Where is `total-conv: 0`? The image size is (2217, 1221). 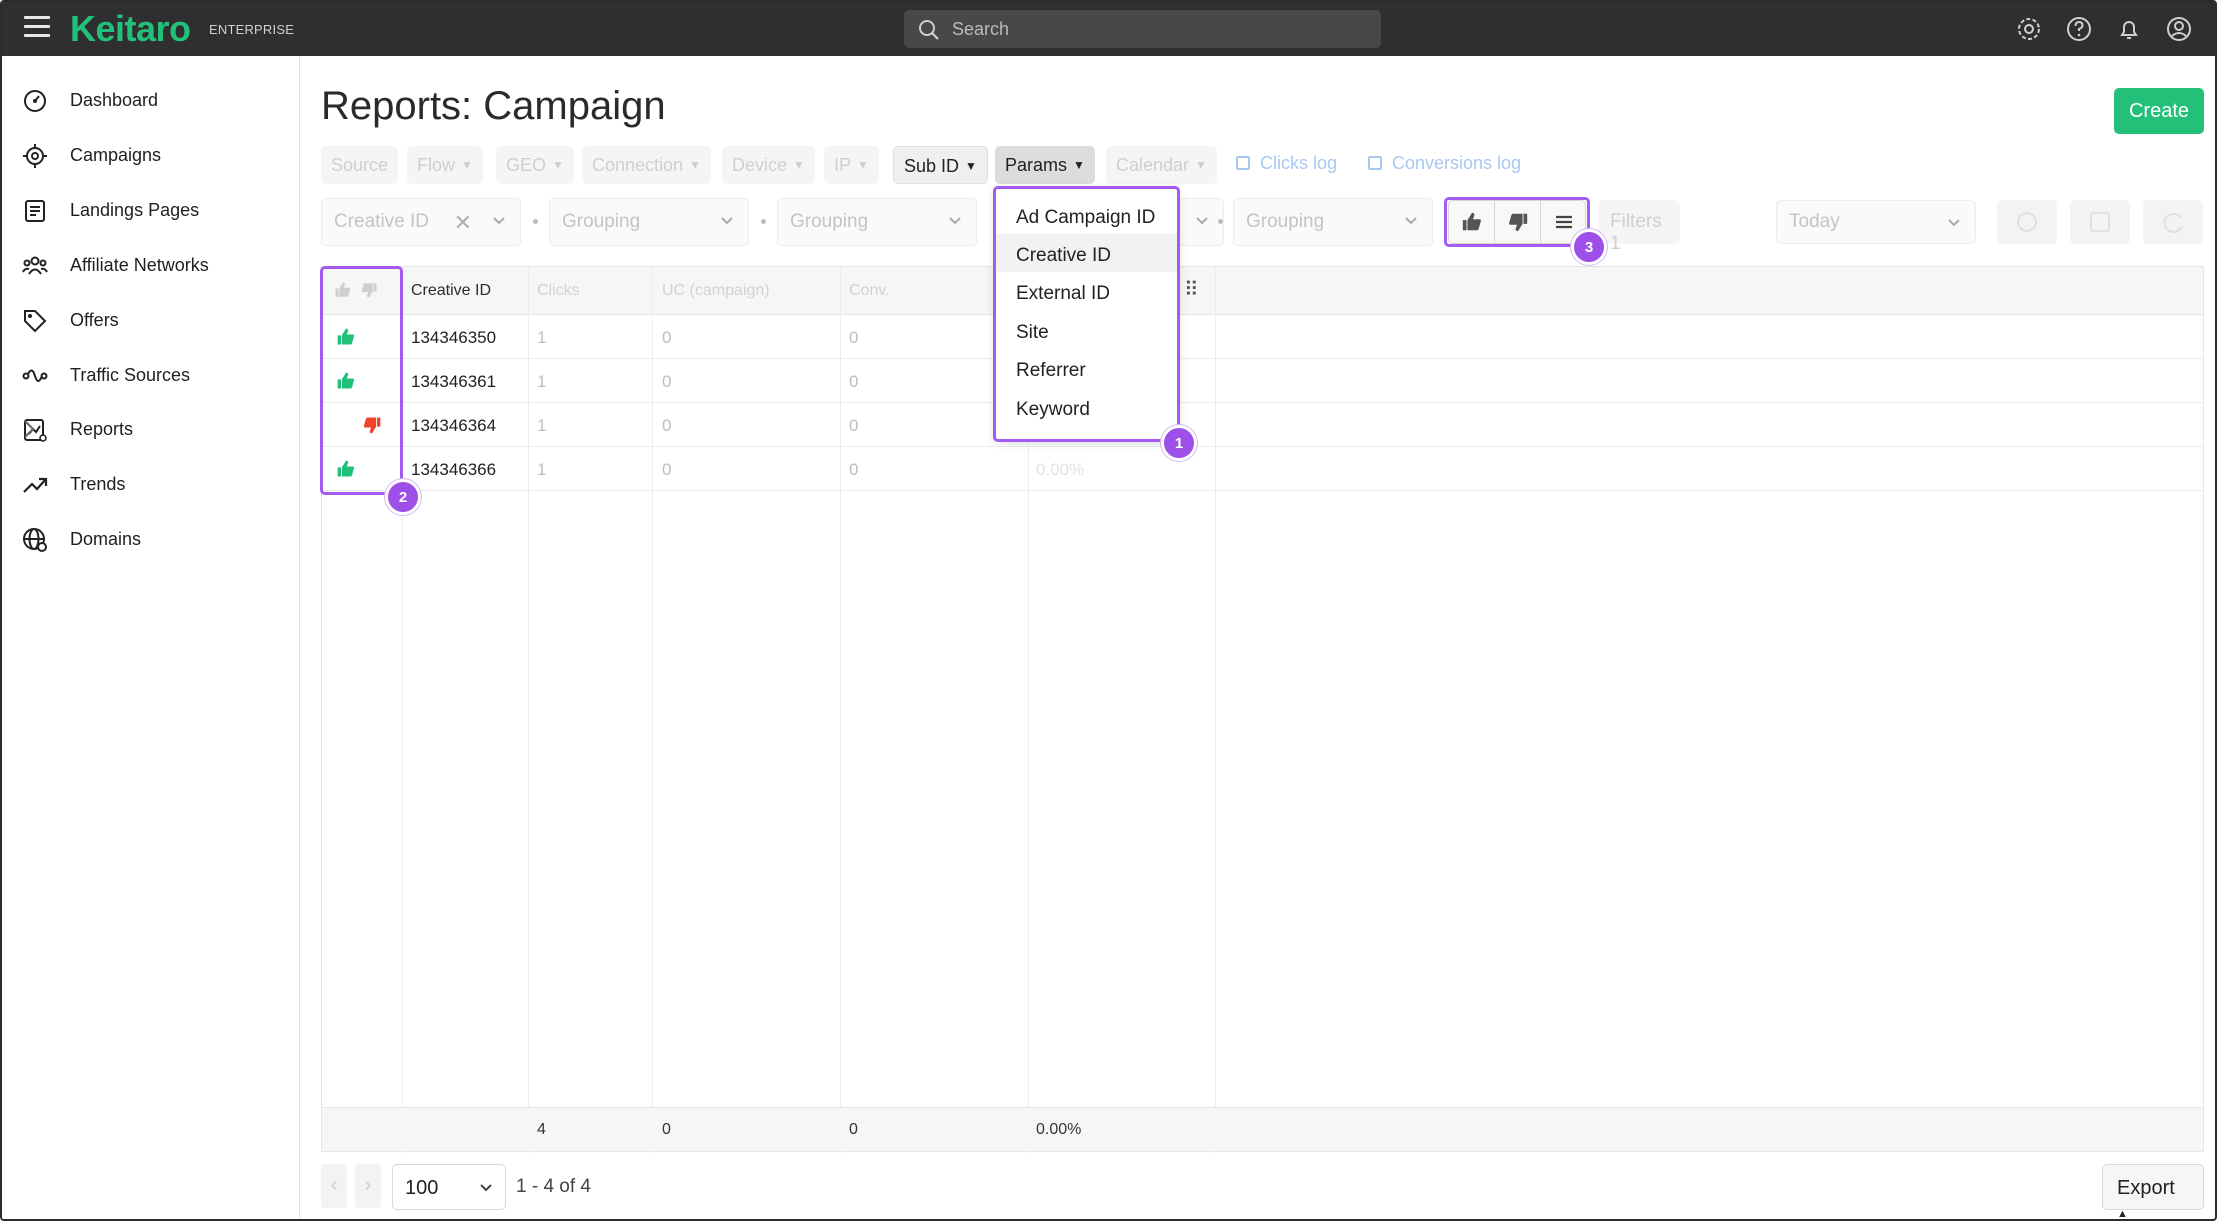 total-conv: 0 is located at coordinates (853, 1129).